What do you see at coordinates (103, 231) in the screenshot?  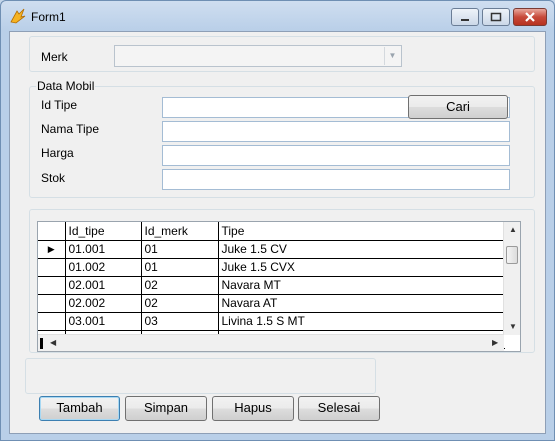 I see `column-header-id-tipe: Id_tipe` at bounding box center [103, 231].